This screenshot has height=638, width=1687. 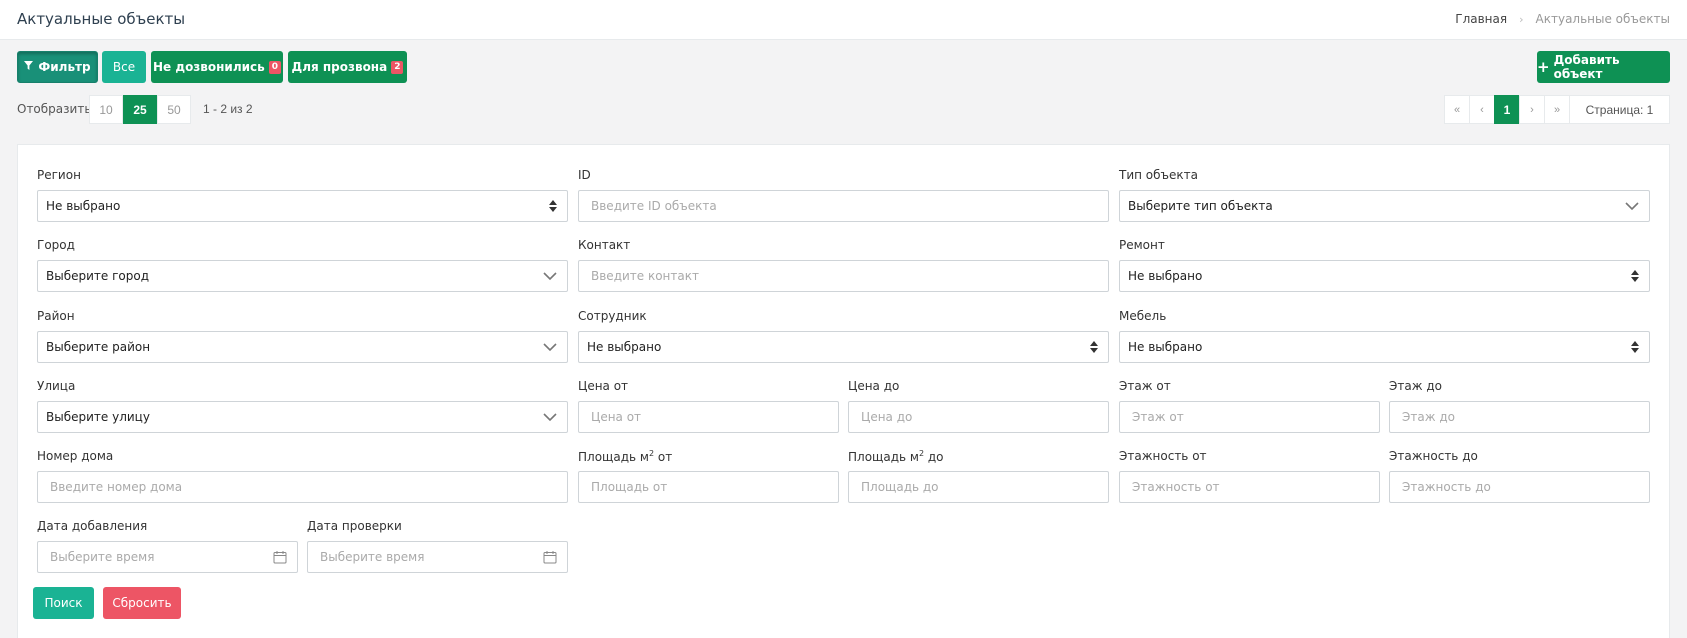 I want to click on search-button: Поиск, so click(x=63, y=603).